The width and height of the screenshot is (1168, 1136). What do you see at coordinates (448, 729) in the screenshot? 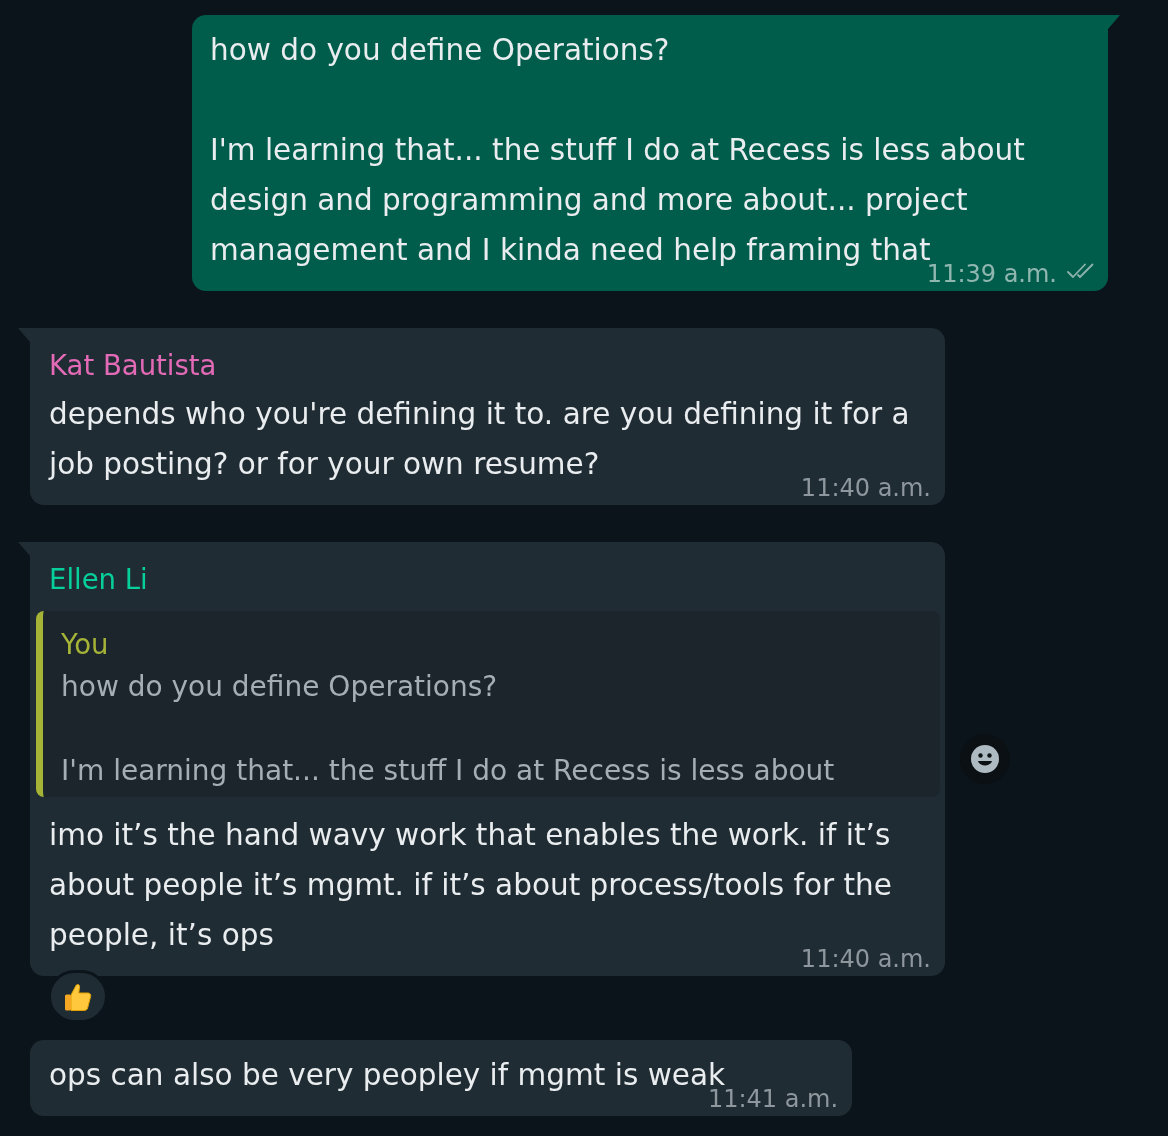
I see `quote-text: how do you define Operations? I'm learning that... the stuff I do at Recess is less about` at bounding box center [448, 729].